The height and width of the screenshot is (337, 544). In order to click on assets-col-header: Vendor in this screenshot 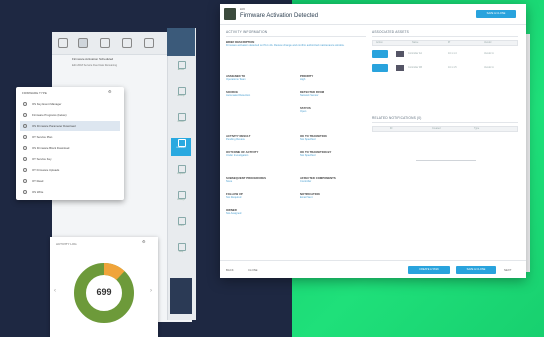, I will do `click(488, 43)`.